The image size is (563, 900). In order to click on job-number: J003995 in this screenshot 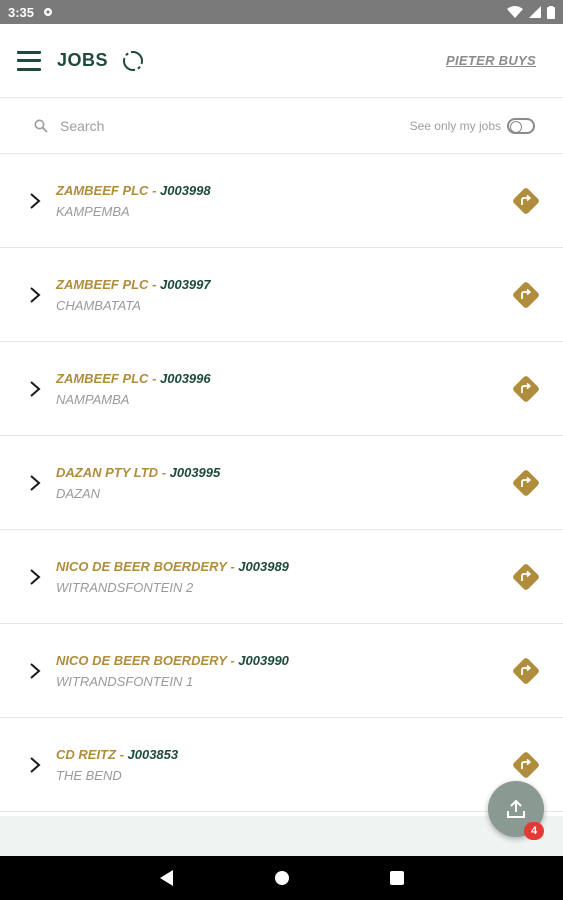, I will do `click(195, 472)`.